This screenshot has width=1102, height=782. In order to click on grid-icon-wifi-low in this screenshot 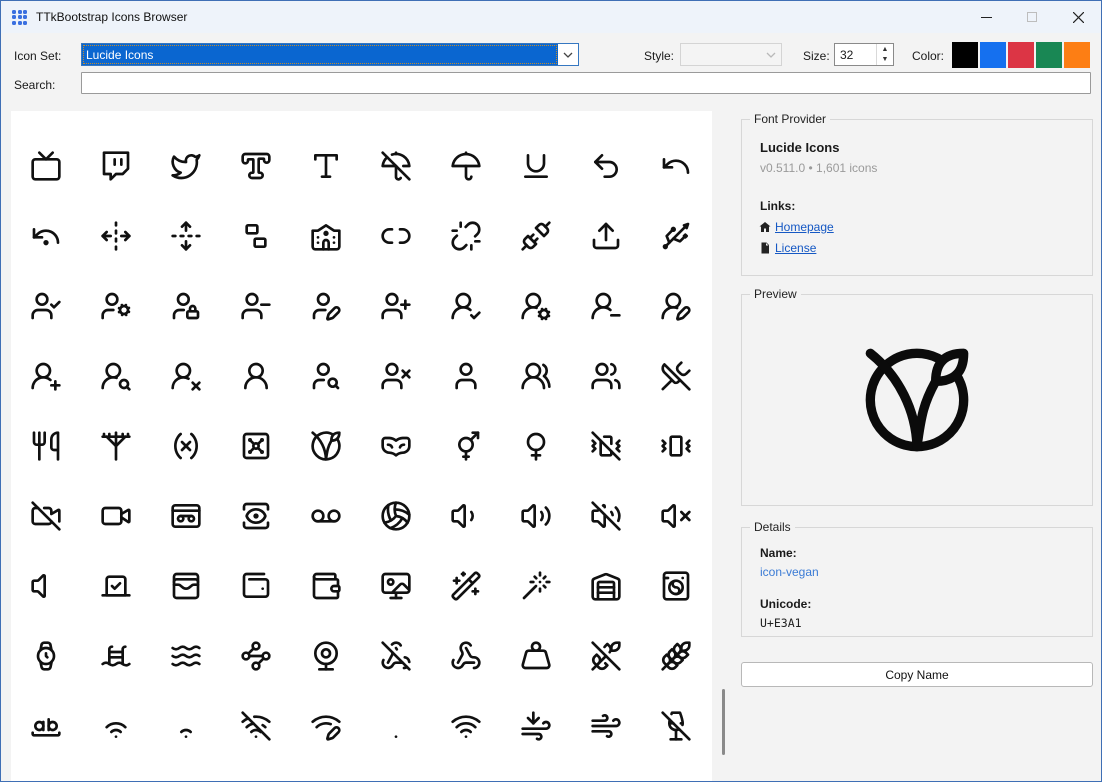, I will do `click(186, 726)`.